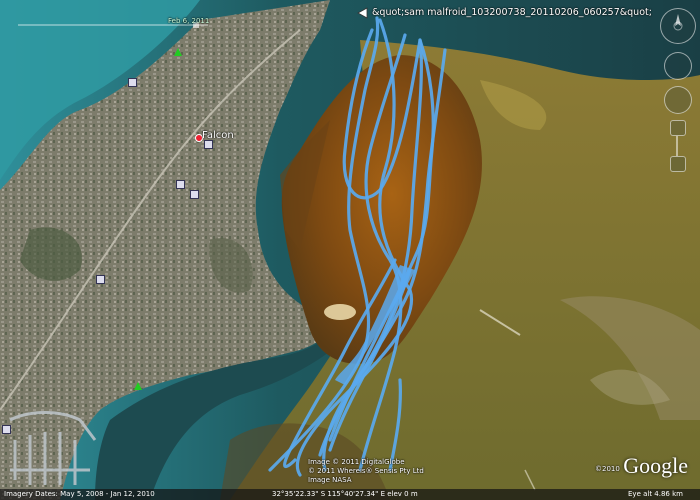  Describe the element at coordinates (678, 26) in the screenshot. I see `compass-icon` at that location.